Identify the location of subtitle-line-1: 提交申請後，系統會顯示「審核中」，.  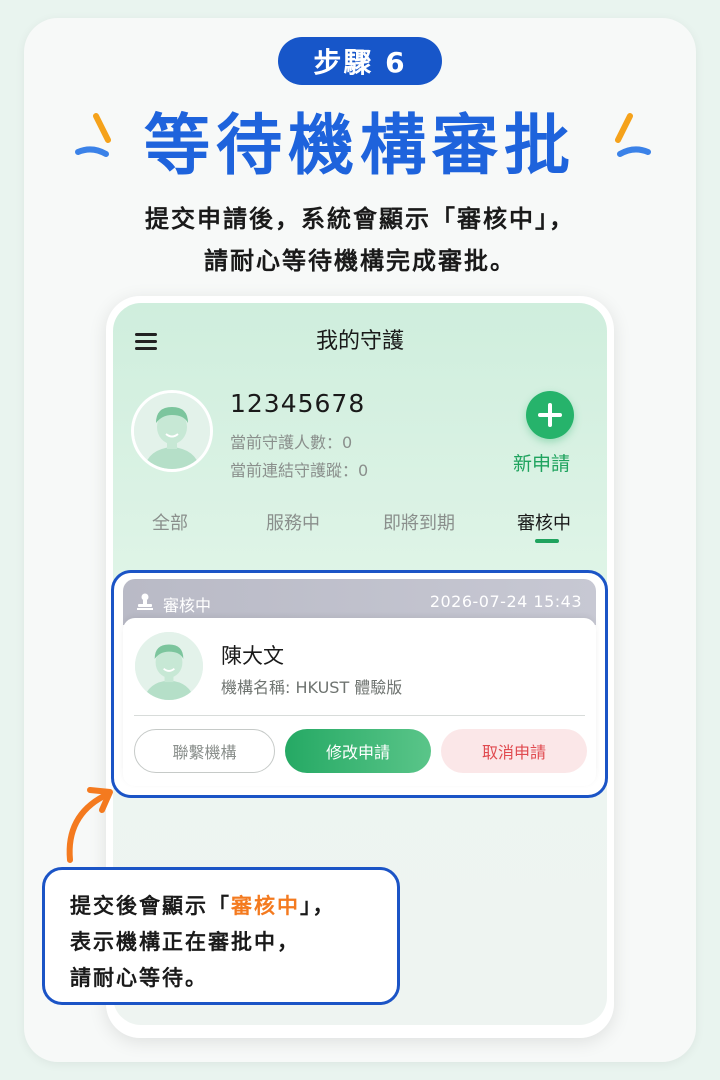
(360, 219).